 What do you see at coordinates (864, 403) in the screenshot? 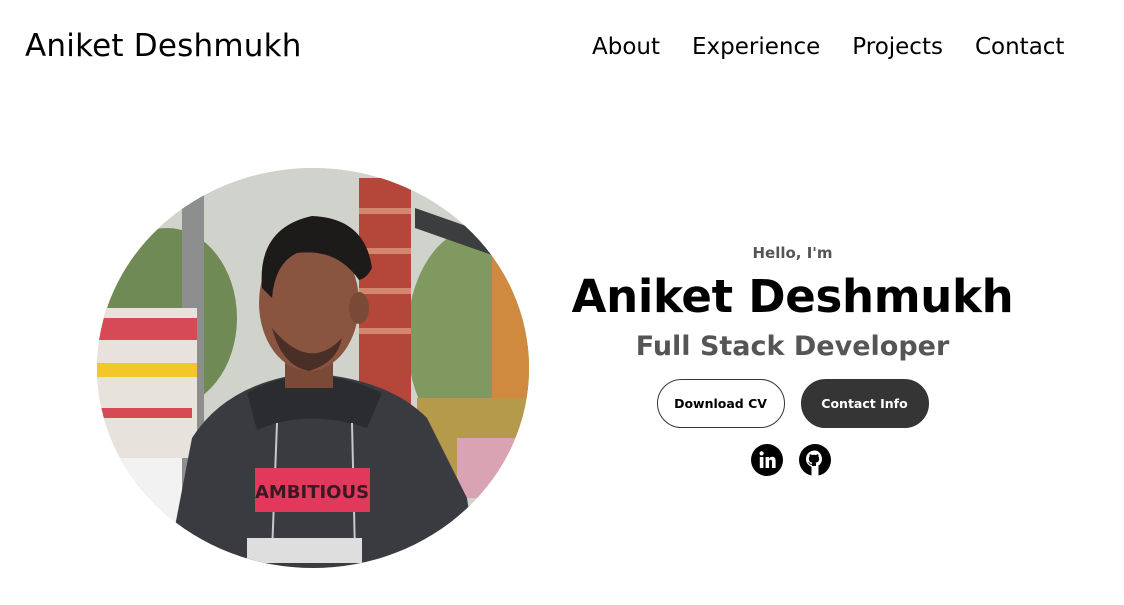
I see `contact-info-button: Contact Info` at bounding box center [864, 403].